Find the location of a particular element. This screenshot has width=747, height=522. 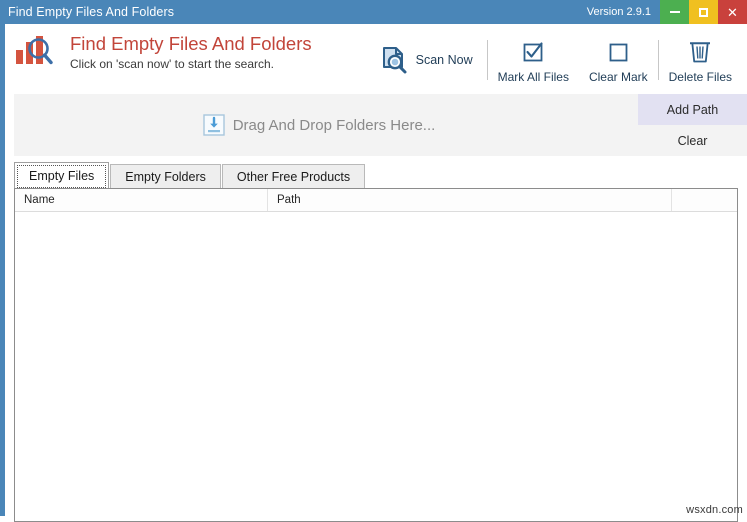

delete-files-button: Delete Files is located at coordinates (700, 60).